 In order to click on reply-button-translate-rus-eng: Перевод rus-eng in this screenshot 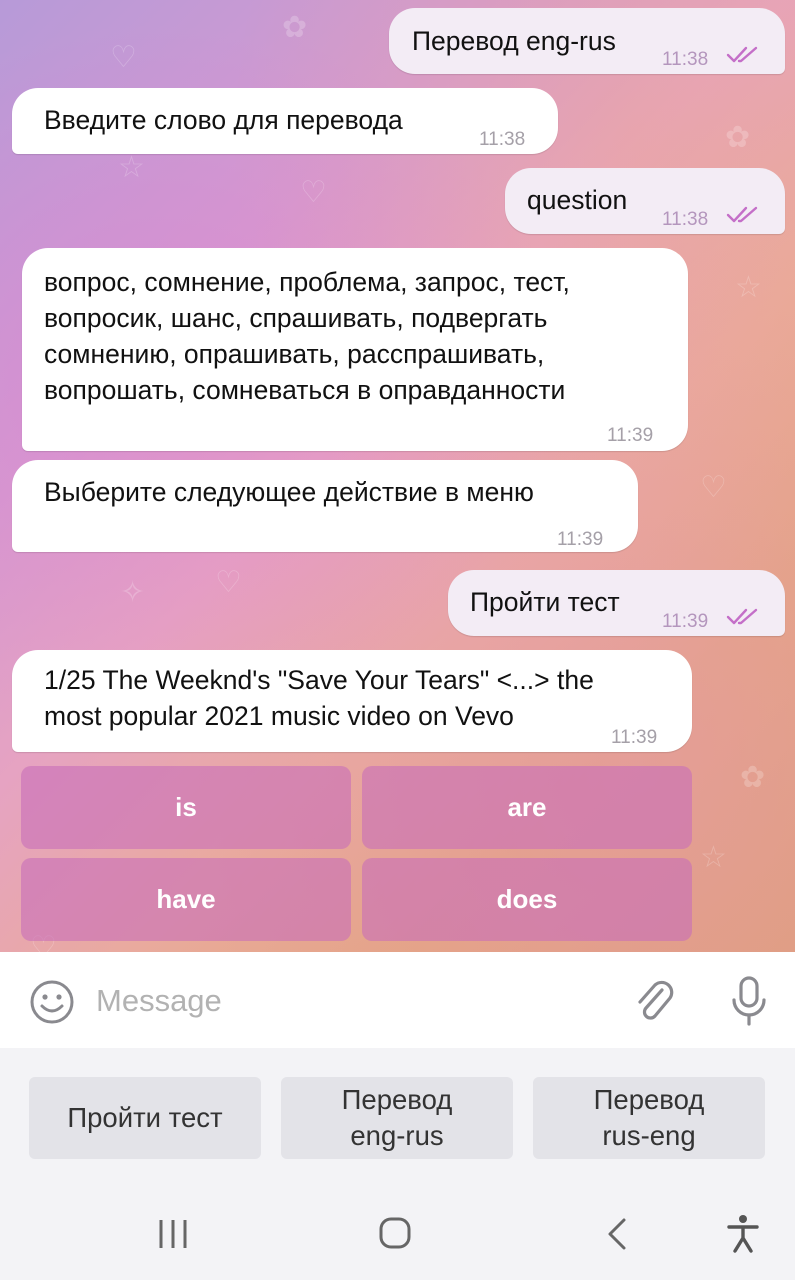, I will do `click(649, 1118)`.